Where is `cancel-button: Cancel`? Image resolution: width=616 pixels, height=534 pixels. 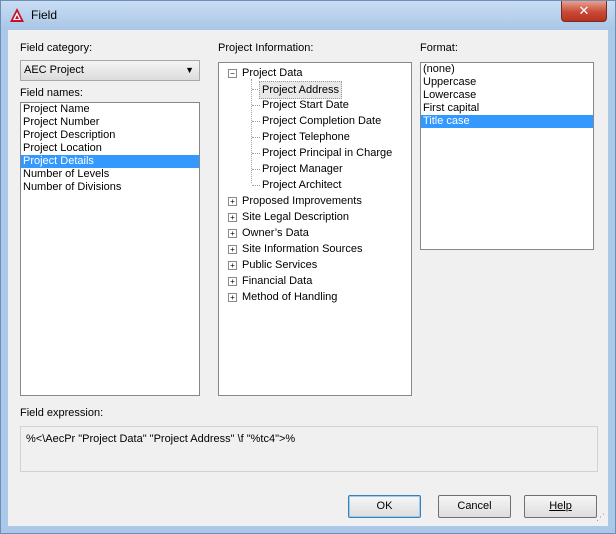 cancel-button: Cancel is located at coordinates (474, 506).